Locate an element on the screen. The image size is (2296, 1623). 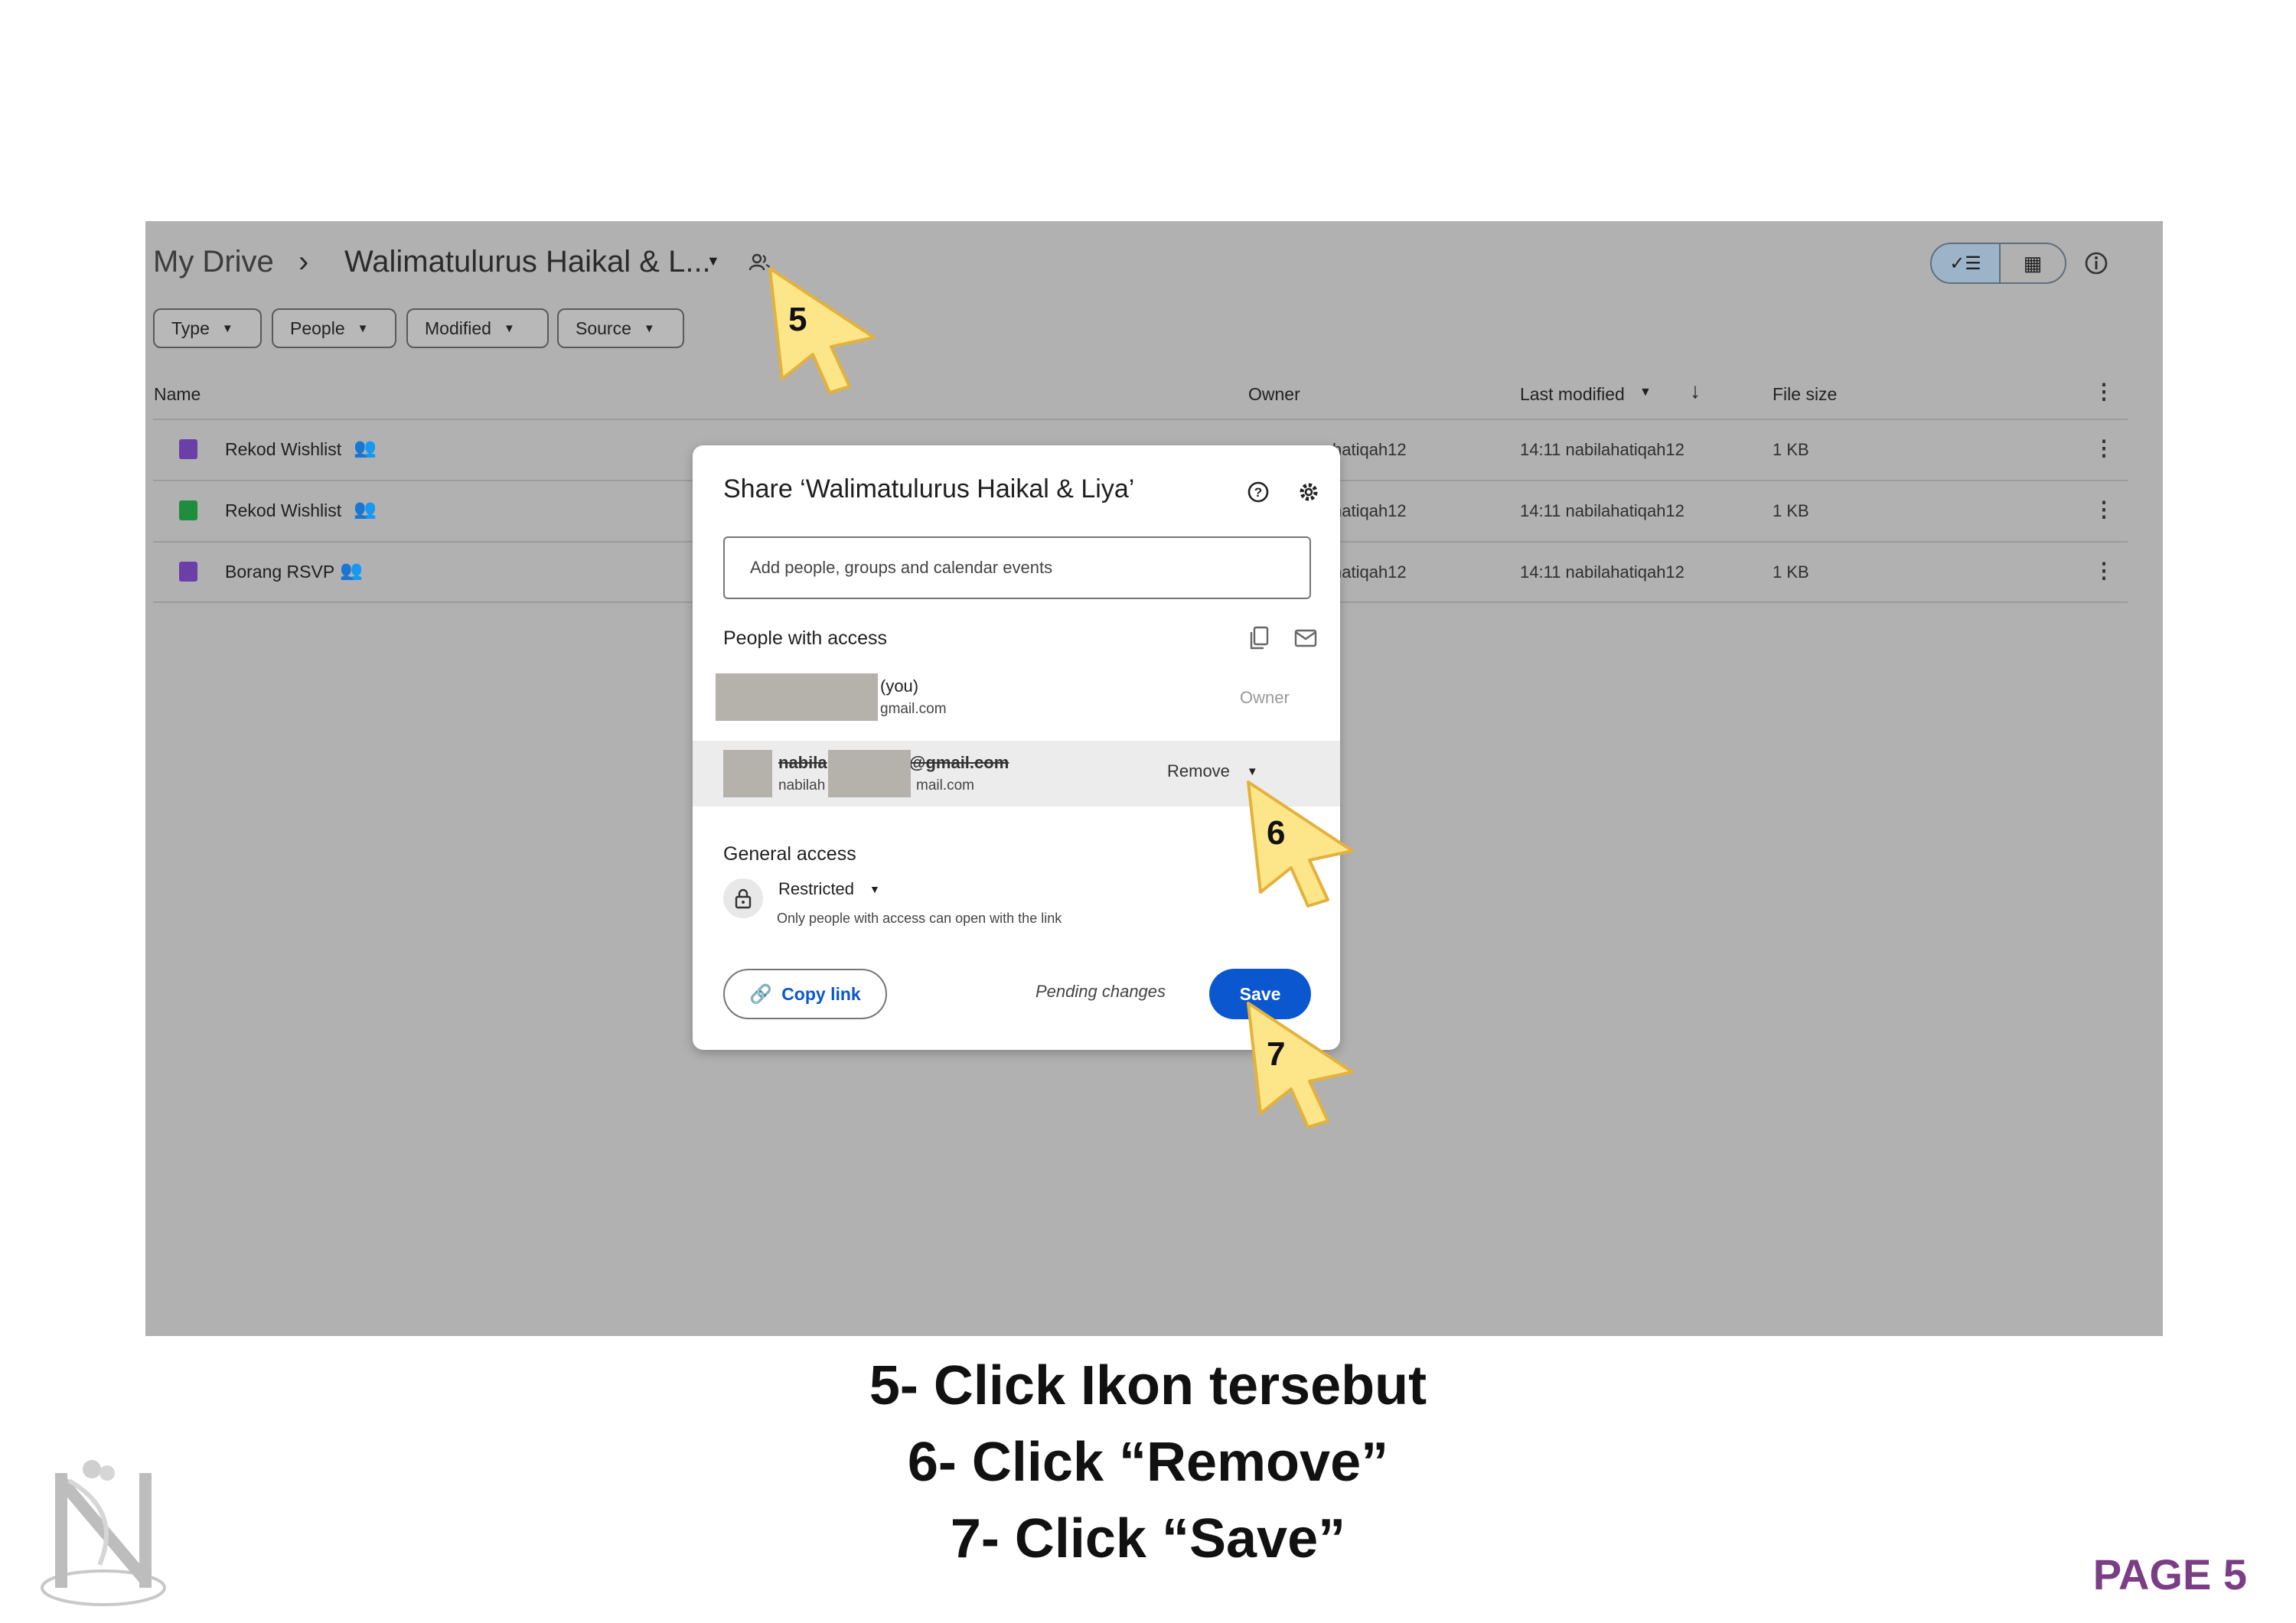
filter-source-label: Source is located at coordinates (603, 328).